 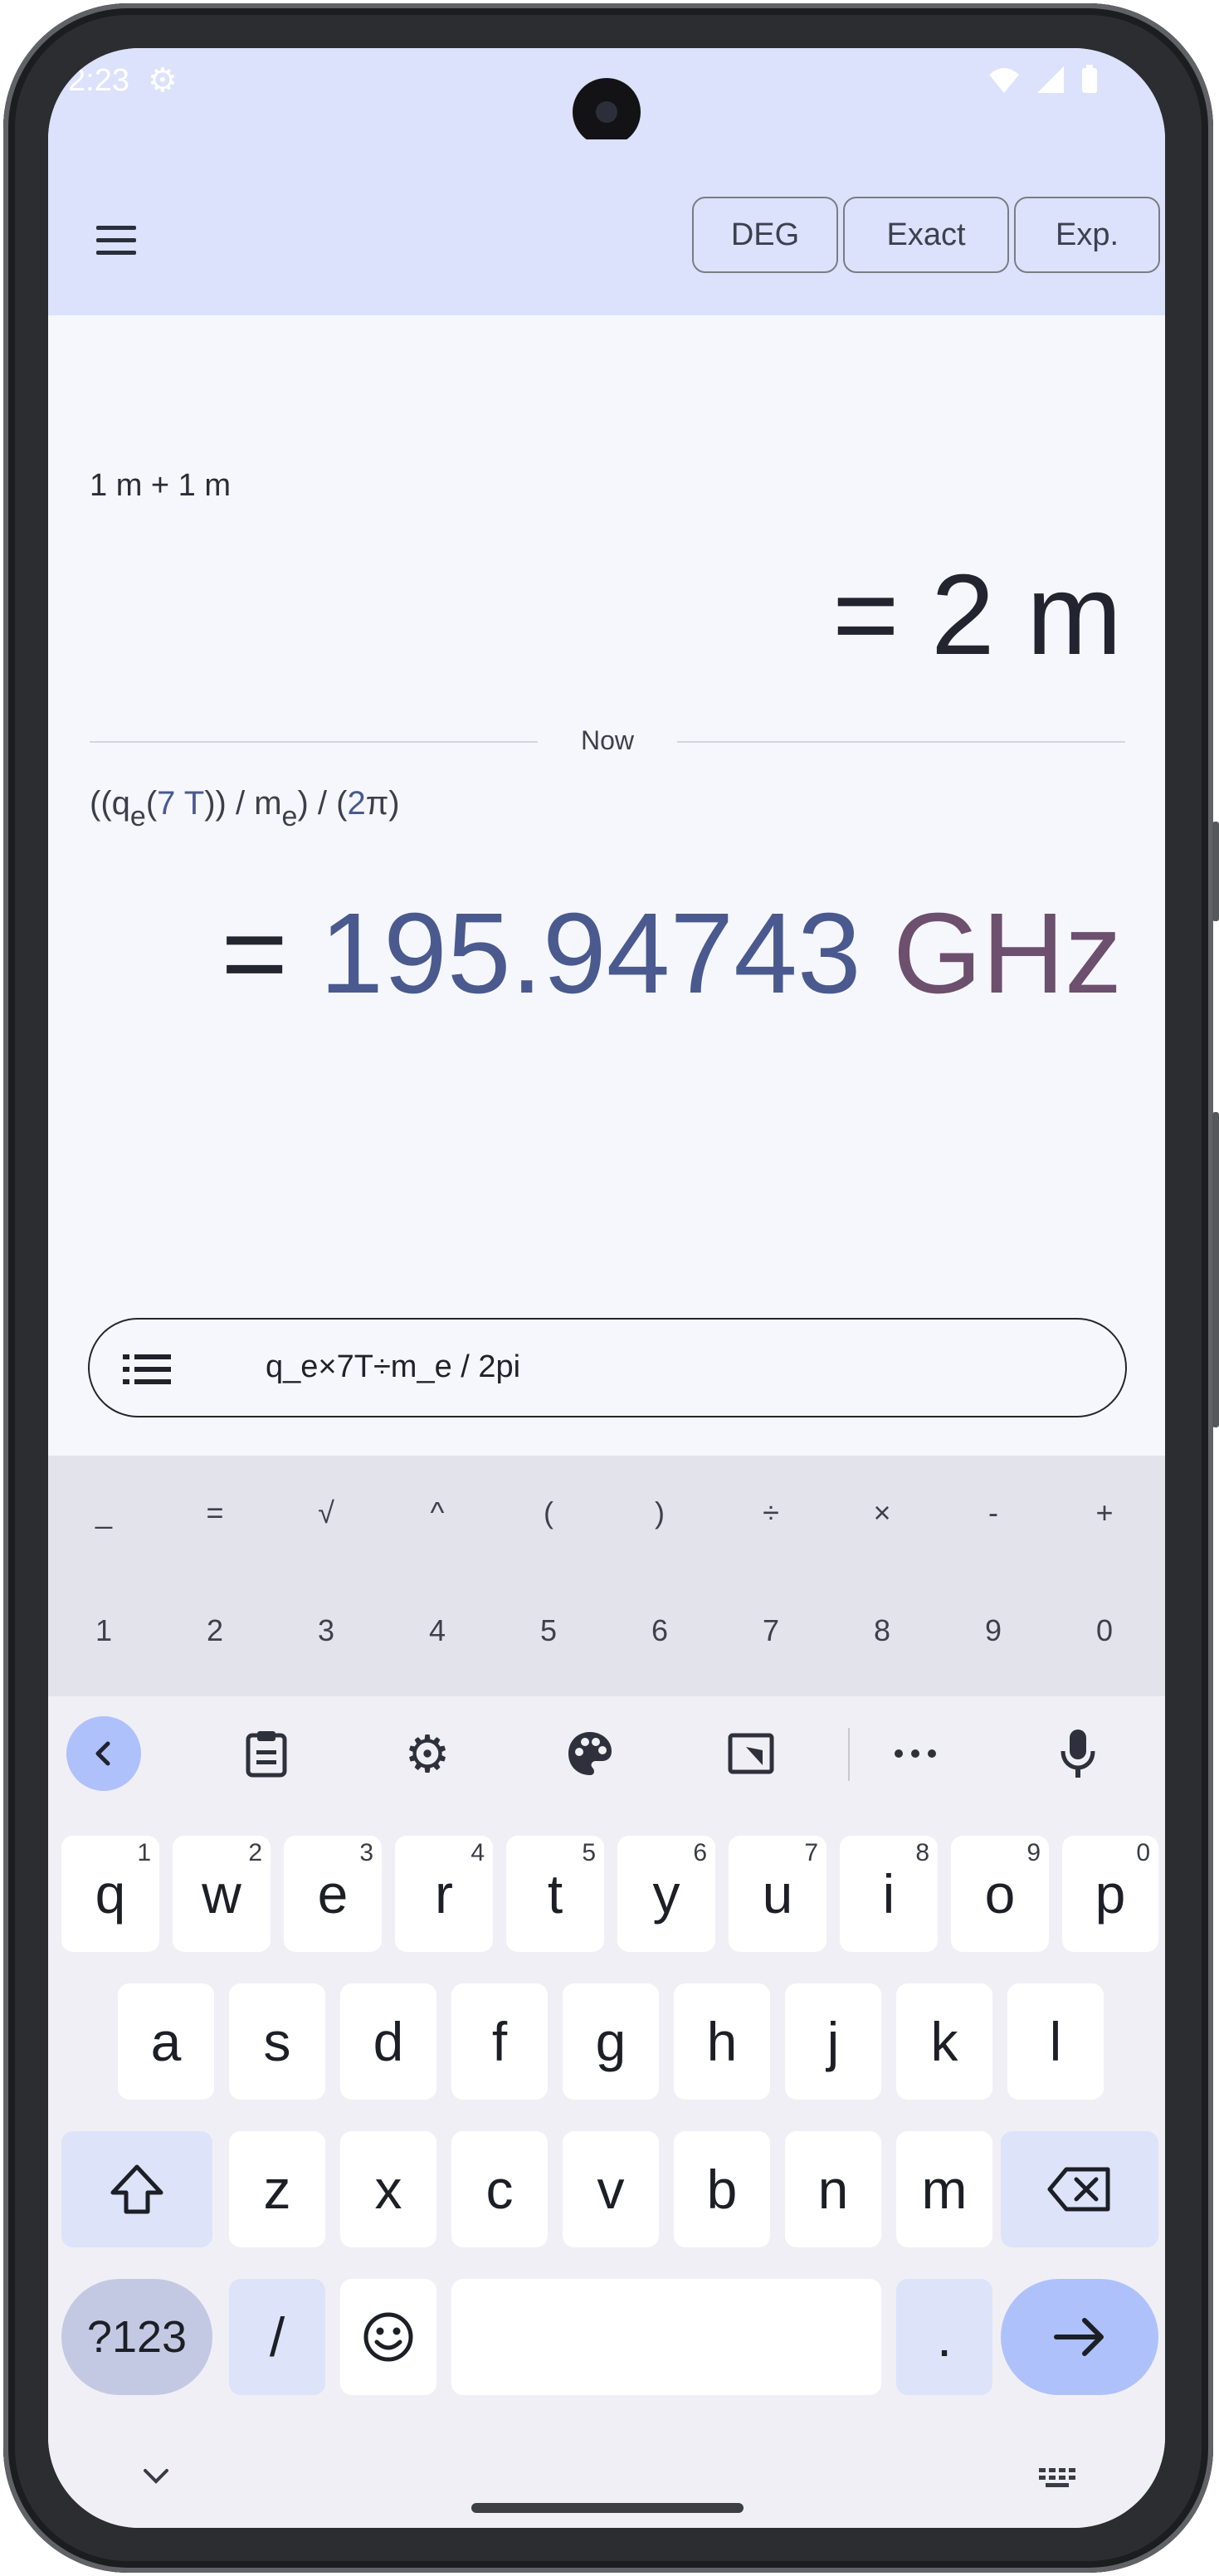 What do you see at coordinates (437, 1631) in the screenshot?
I see `digit-key: 4` at bounding box center [437, 1631].